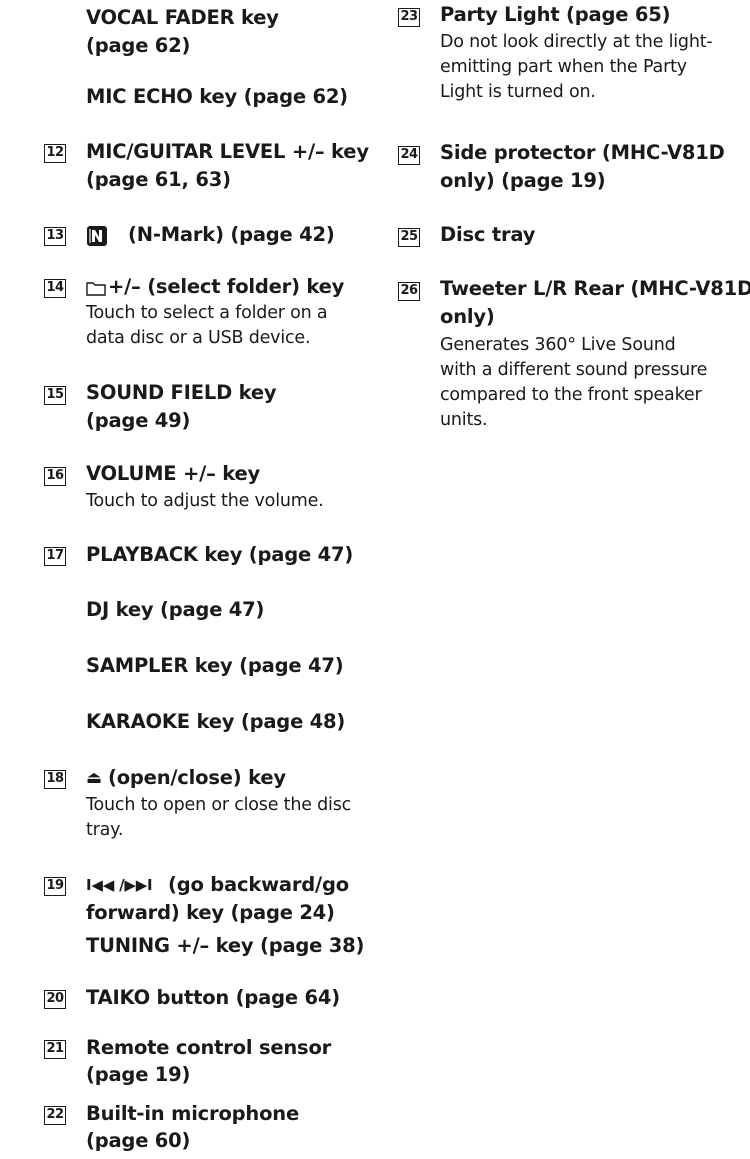 This screenshot has height=1159, width=750. What do you see at coordinates (518, 92) in the screenshot?
I see `party-light-desc-line3: Light is turned on.` at bounding box center [518, 92].